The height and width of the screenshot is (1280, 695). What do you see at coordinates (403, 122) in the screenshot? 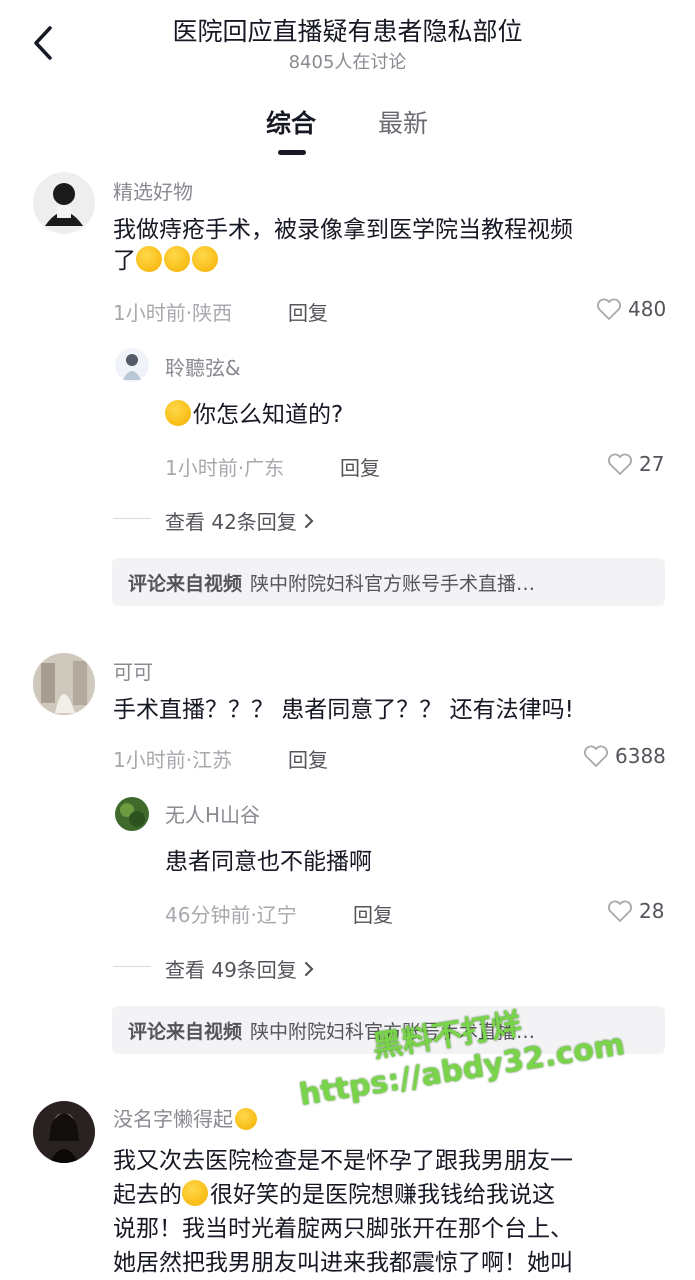
I see `tab-latest: 最新` at bounding box center [403, 122].